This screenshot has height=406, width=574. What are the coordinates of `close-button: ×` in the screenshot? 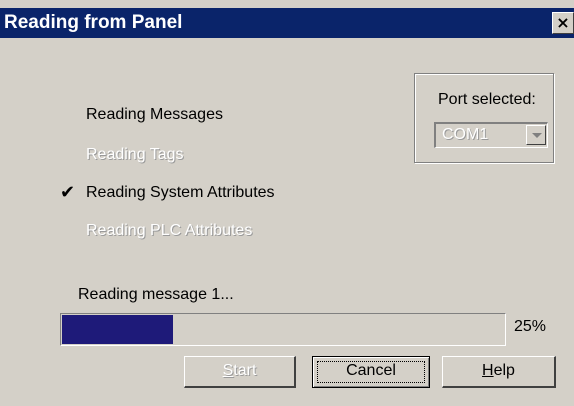 It's located at (563, 23).